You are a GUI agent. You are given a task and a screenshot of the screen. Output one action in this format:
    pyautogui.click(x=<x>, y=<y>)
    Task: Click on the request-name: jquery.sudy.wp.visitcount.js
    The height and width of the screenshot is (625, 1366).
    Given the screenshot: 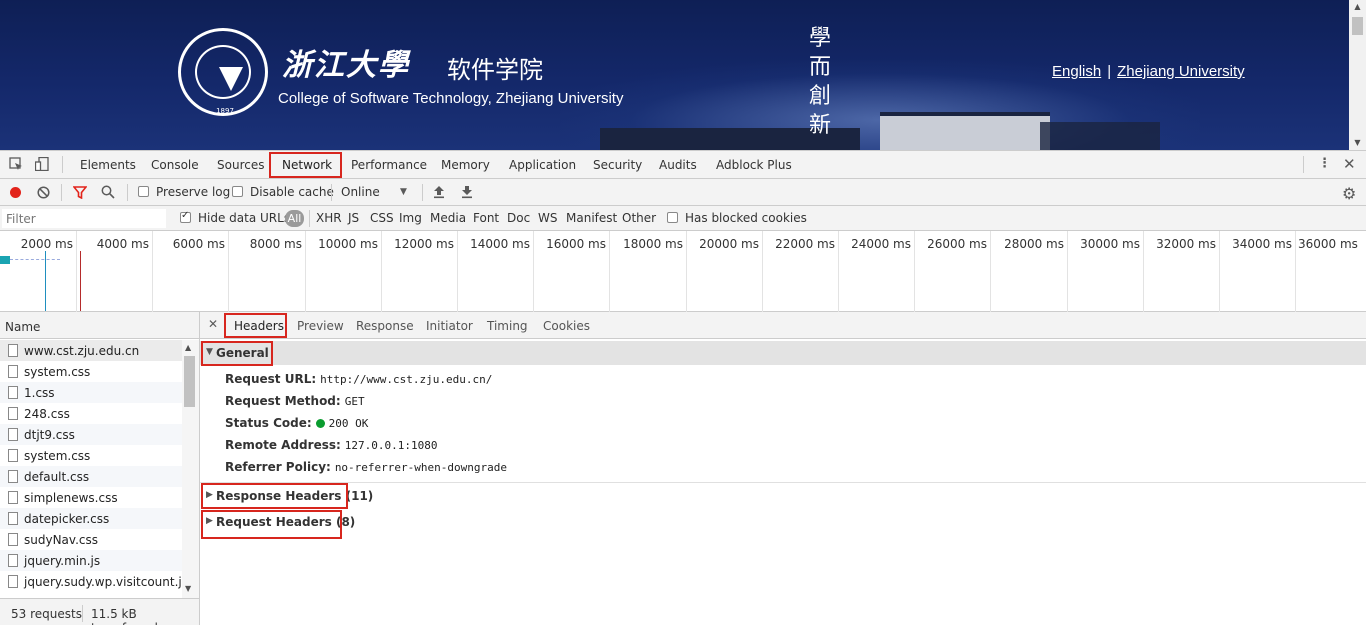 What is the action you would take?
    pyautogui.click(x=106, y=582)
    